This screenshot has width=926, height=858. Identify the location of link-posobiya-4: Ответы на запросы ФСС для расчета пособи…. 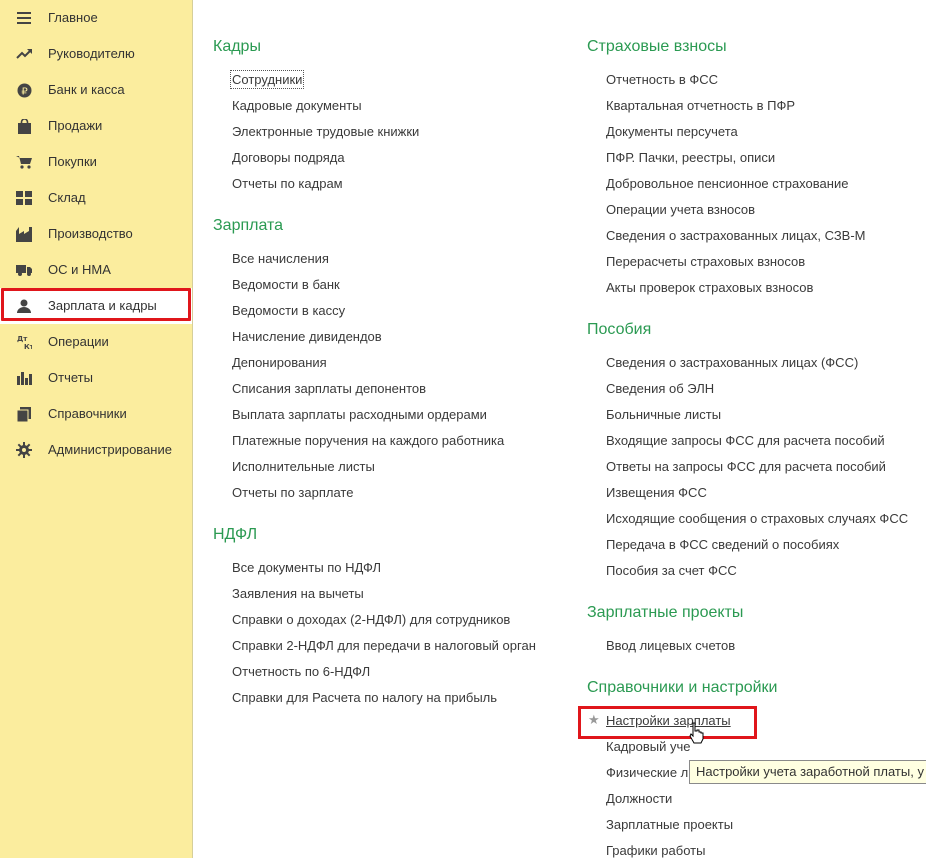
(746, 466).